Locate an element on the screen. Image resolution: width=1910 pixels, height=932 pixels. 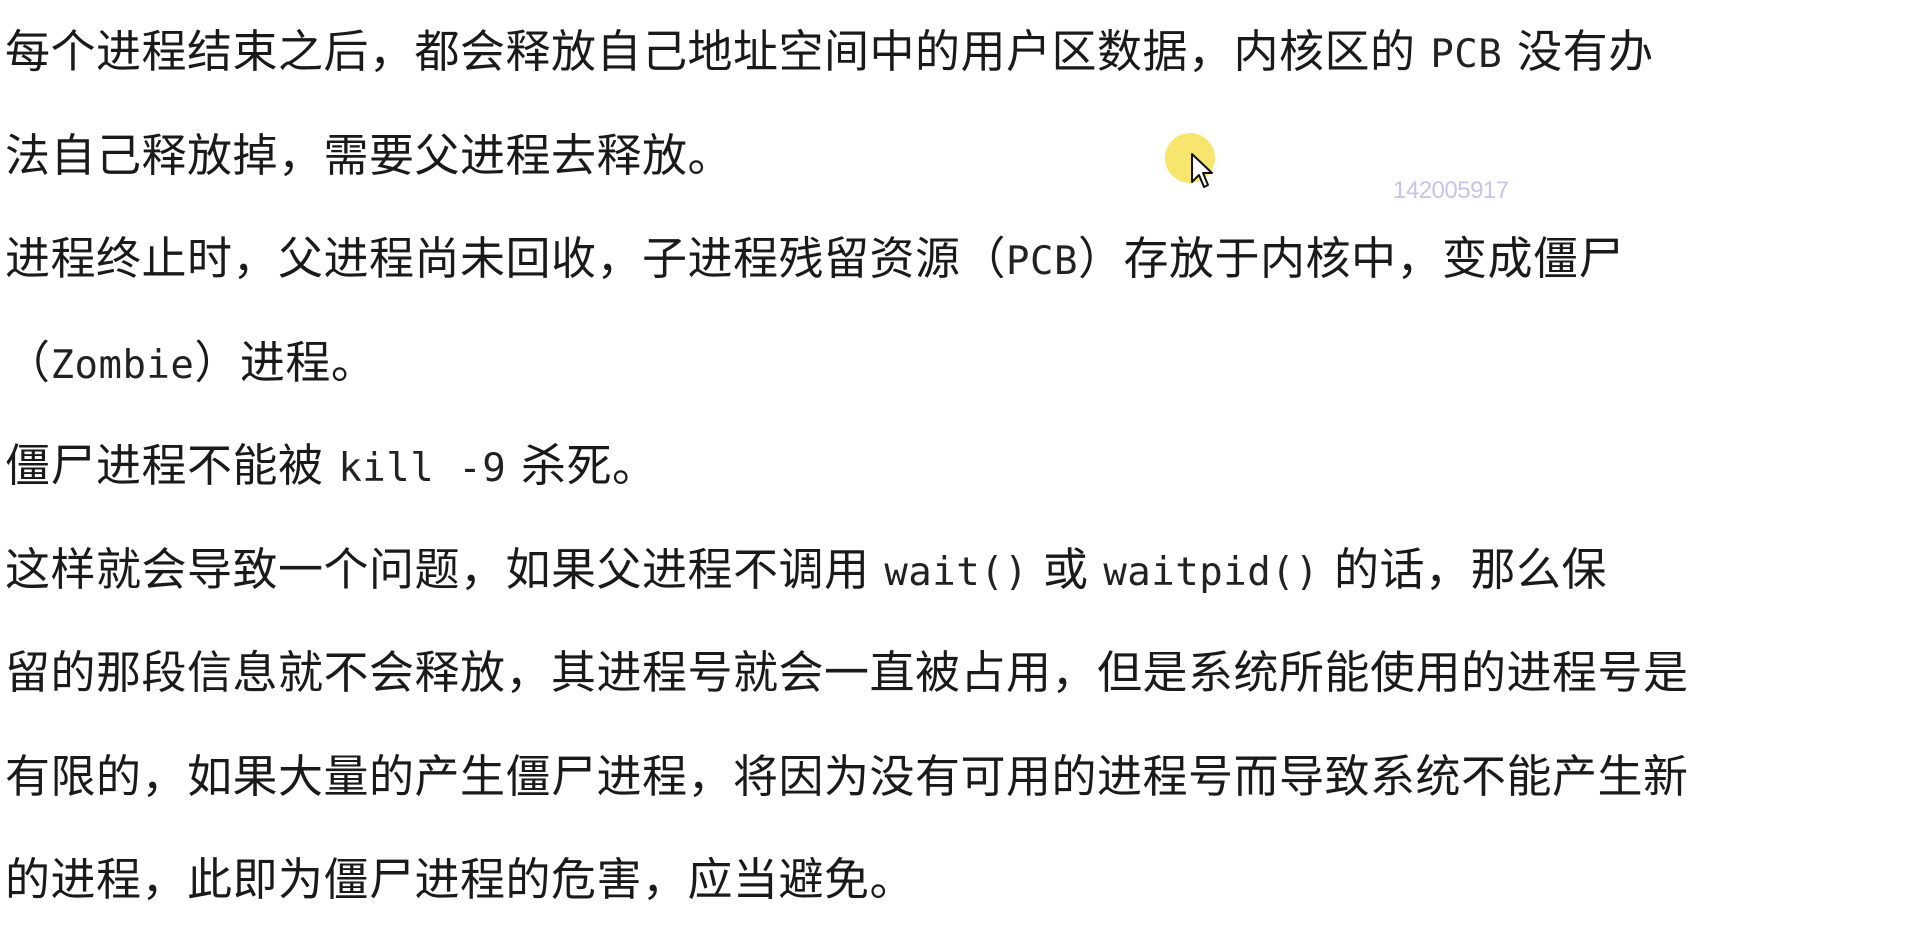
paragraph-1-line-1: 每个进程结束之后，都会释放自己地址空间中的用户区数据，内核区的 PCB 没有办 is located at coordinates (955, 52).